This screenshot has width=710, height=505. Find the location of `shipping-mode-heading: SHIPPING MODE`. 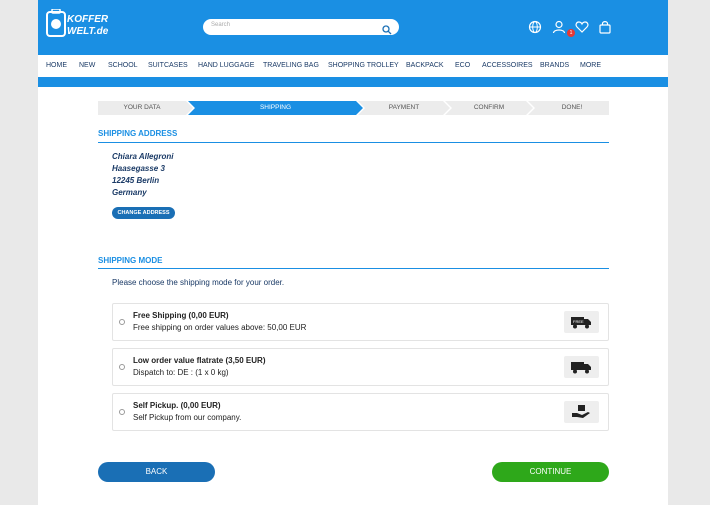

shipping-mode-heading: SHIPPING MODE is located at coordinates (130, 260).